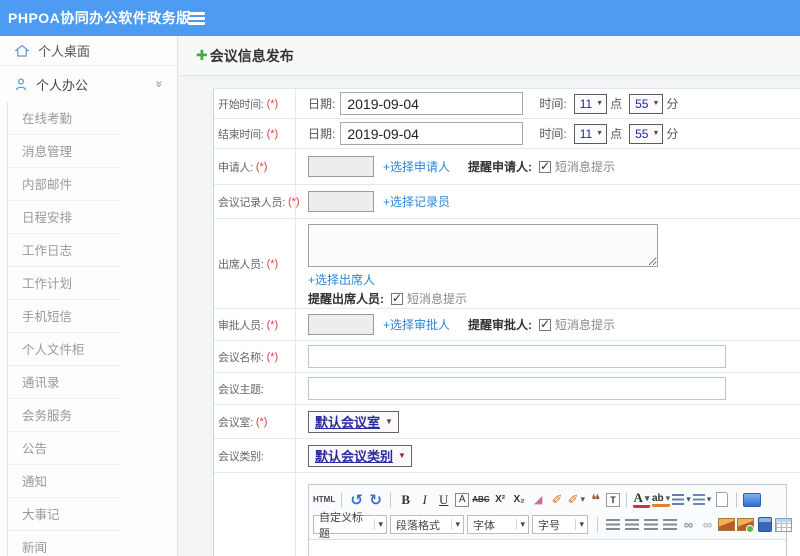 This screenshot has height=556, width=800. Describe the element at coordinates (560, 524) in the screenshot. I see `font-size-select: 字号` at that location.